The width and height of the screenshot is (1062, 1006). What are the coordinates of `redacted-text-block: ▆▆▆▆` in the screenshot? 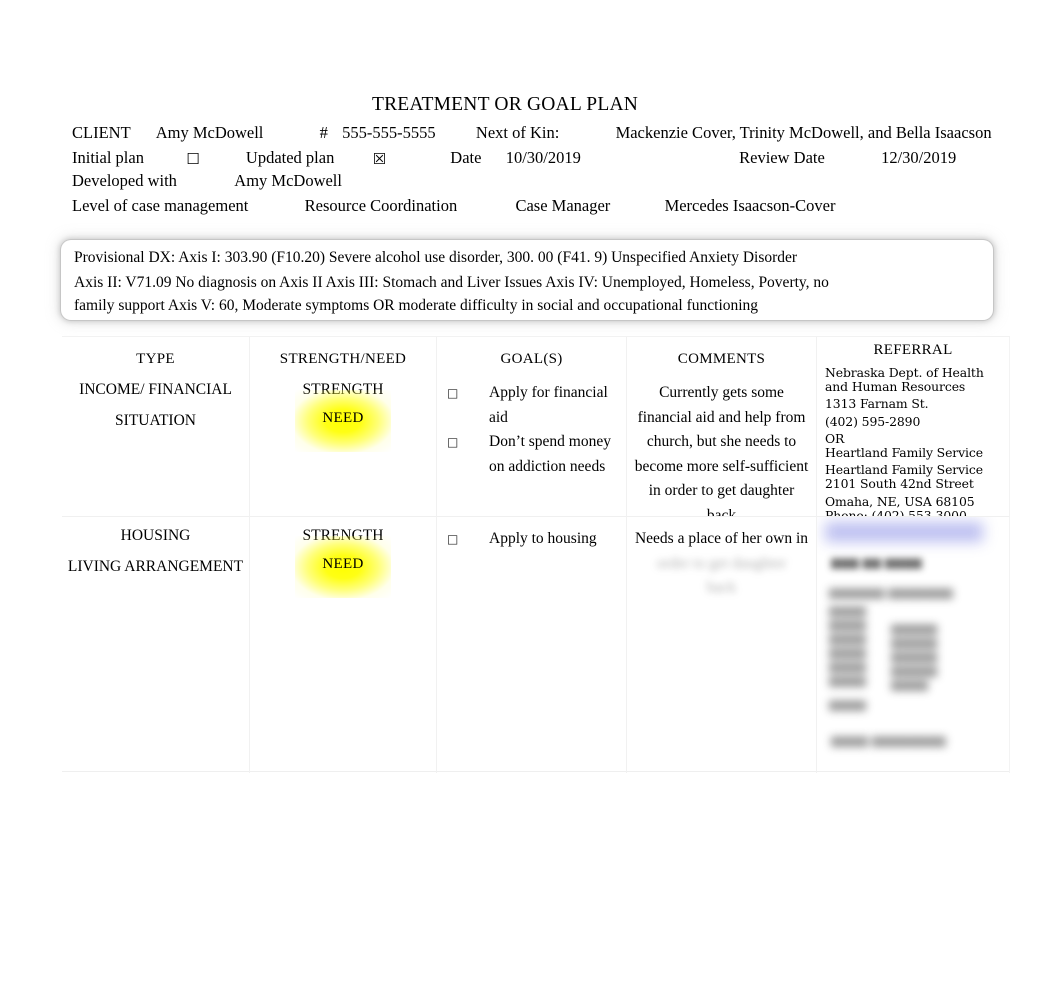 It's located at (847, 704).